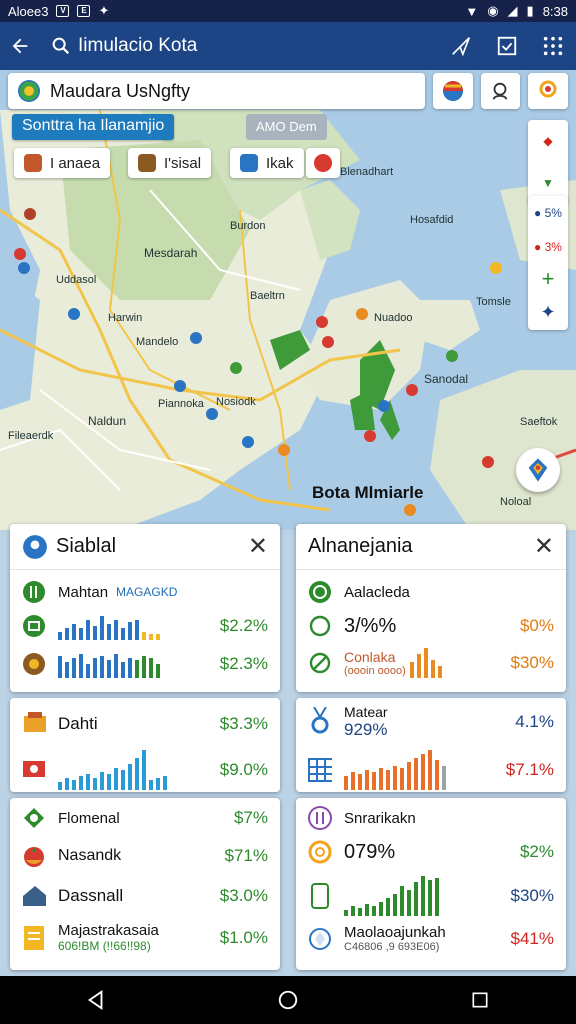 The height and width of the screenshot is (1024, 576). What do you see at coordinates (431, 896) in the screenshot?
I see `stat-row: $30%` at bounding box center [431, 896].